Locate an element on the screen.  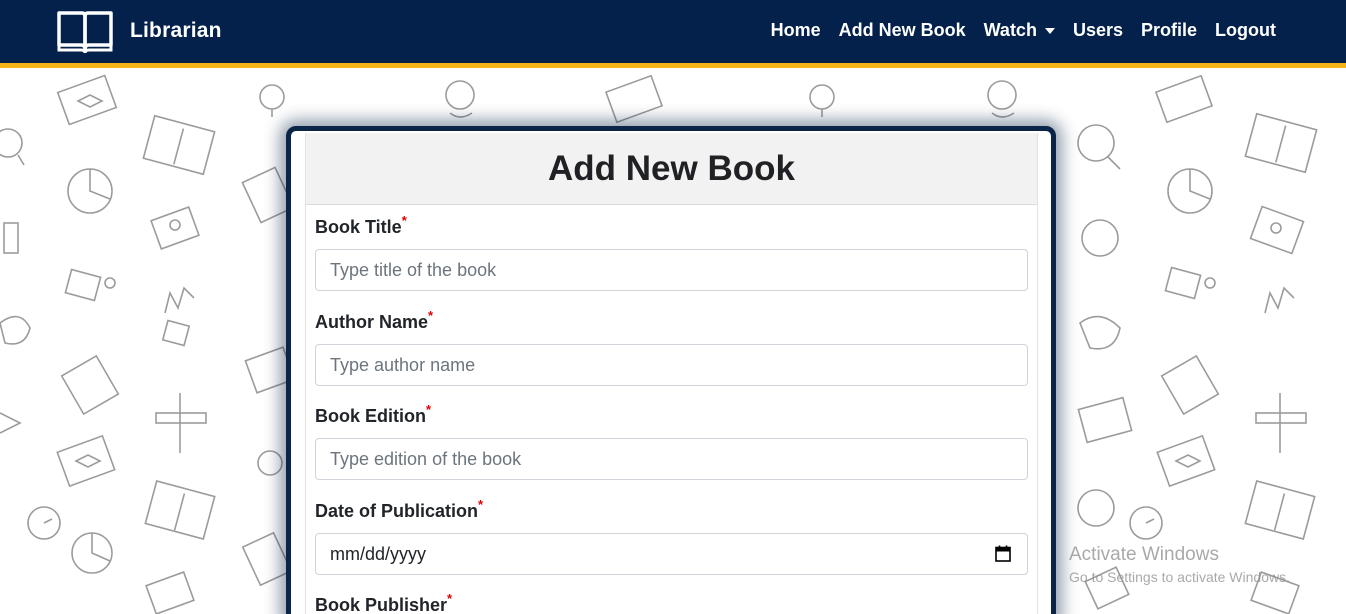
nav-profile: Profile is located at coordinates (1169, 30).